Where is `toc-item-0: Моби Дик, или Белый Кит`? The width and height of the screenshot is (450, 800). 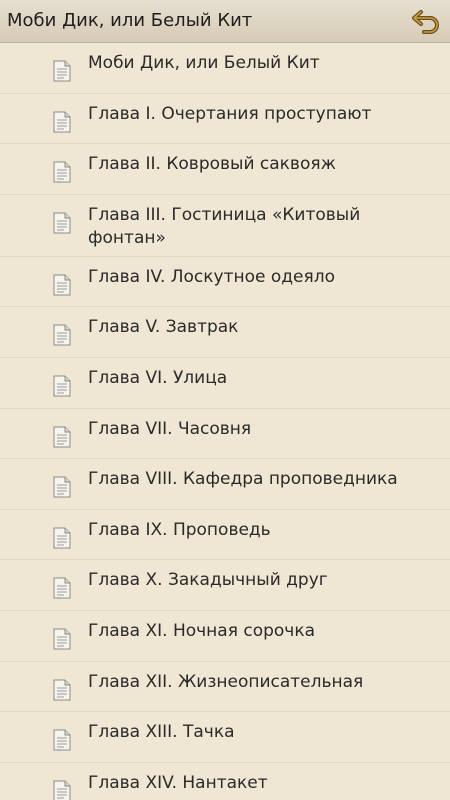 toc-item-0: Моби Дик, или Белый Кит is located at coordinates (225, 68).